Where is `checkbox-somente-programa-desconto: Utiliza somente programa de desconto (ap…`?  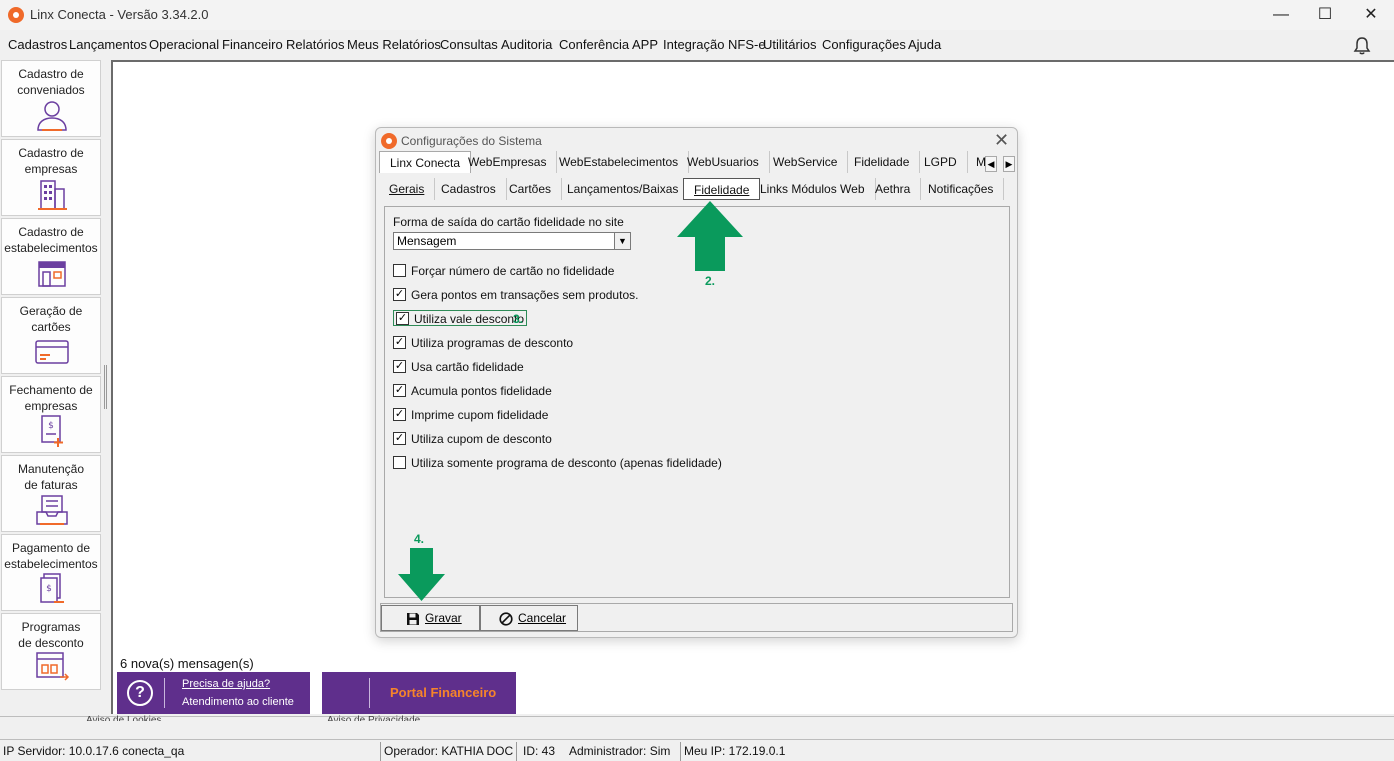
checkbox-somente-programa-desconto: Utiliza somente programa de desconto (ap… is located at coordinates (557, 463).